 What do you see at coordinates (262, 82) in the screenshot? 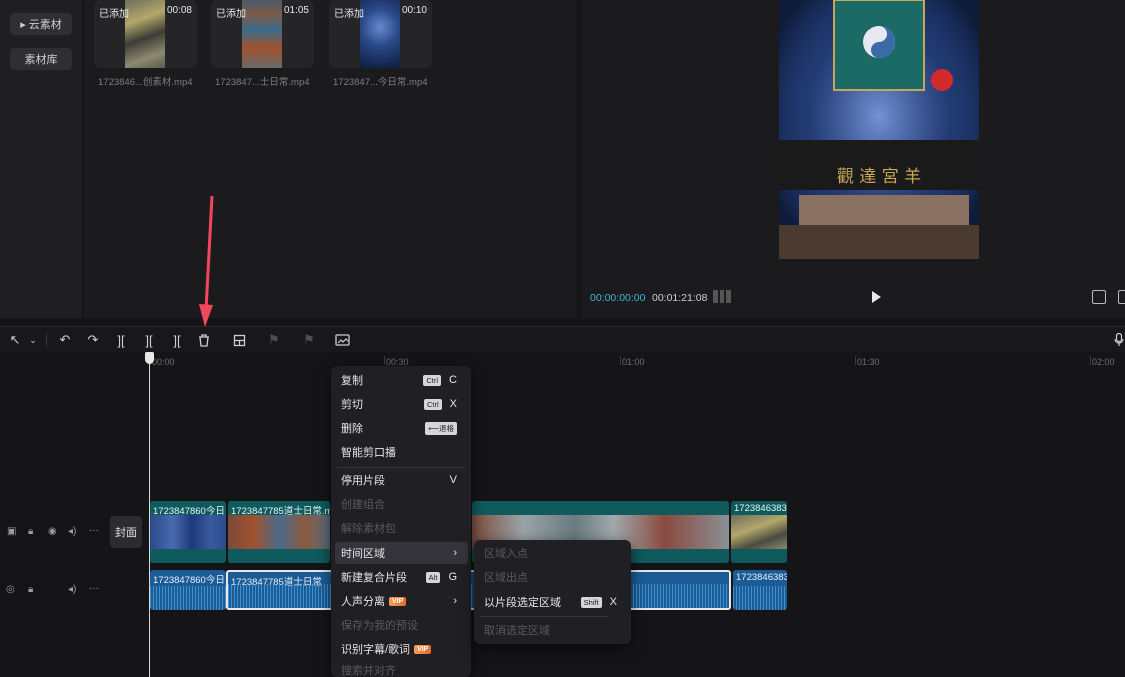
I see `clip-filename: 1723847...士日常.mp4` at bounding box center [262, 82].